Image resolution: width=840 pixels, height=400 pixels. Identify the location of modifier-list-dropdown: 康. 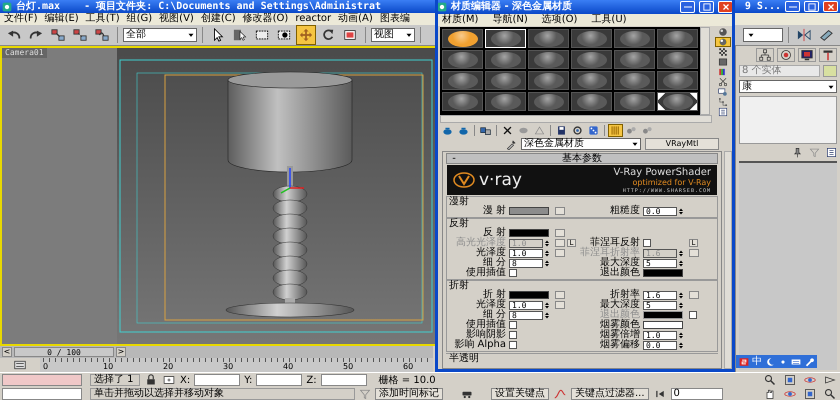
(788, 86).